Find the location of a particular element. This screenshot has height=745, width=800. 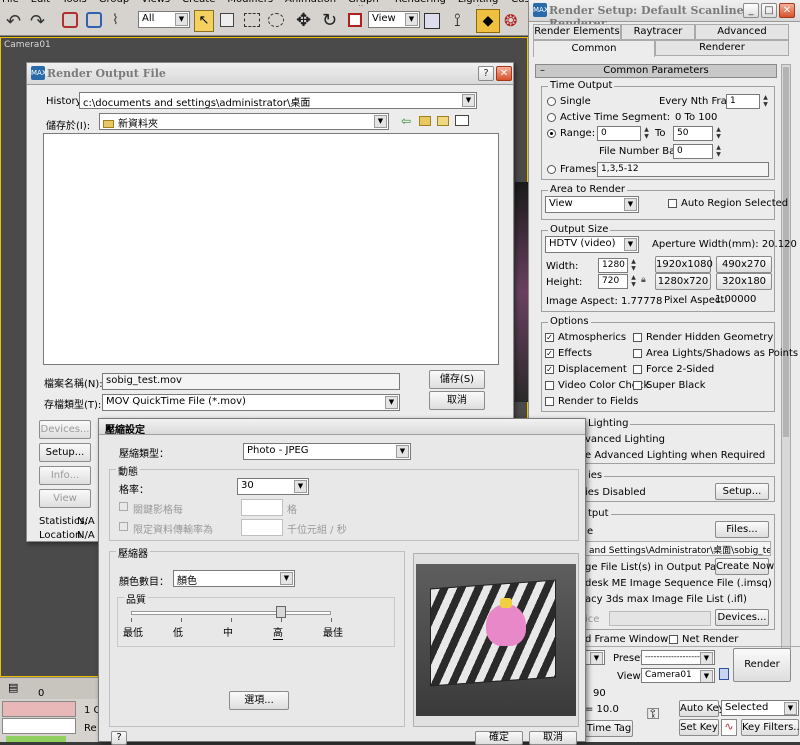

window-crossing-icon is located at coordinates (276, 20).